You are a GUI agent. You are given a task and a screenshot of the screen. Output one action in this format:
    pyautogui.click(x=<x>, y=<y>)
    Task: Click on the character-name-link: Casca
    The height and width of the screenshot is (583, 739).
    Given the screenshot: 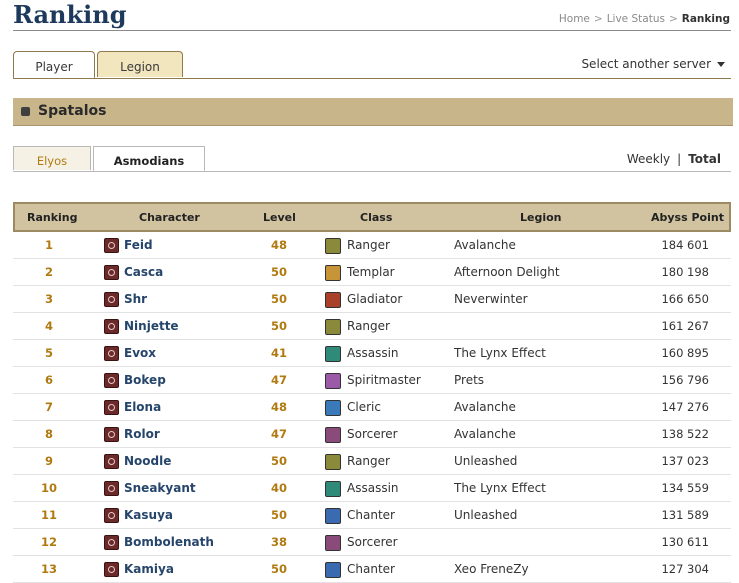 What is the action you would take?
    pyautogui.click(x=143, y=272)
    